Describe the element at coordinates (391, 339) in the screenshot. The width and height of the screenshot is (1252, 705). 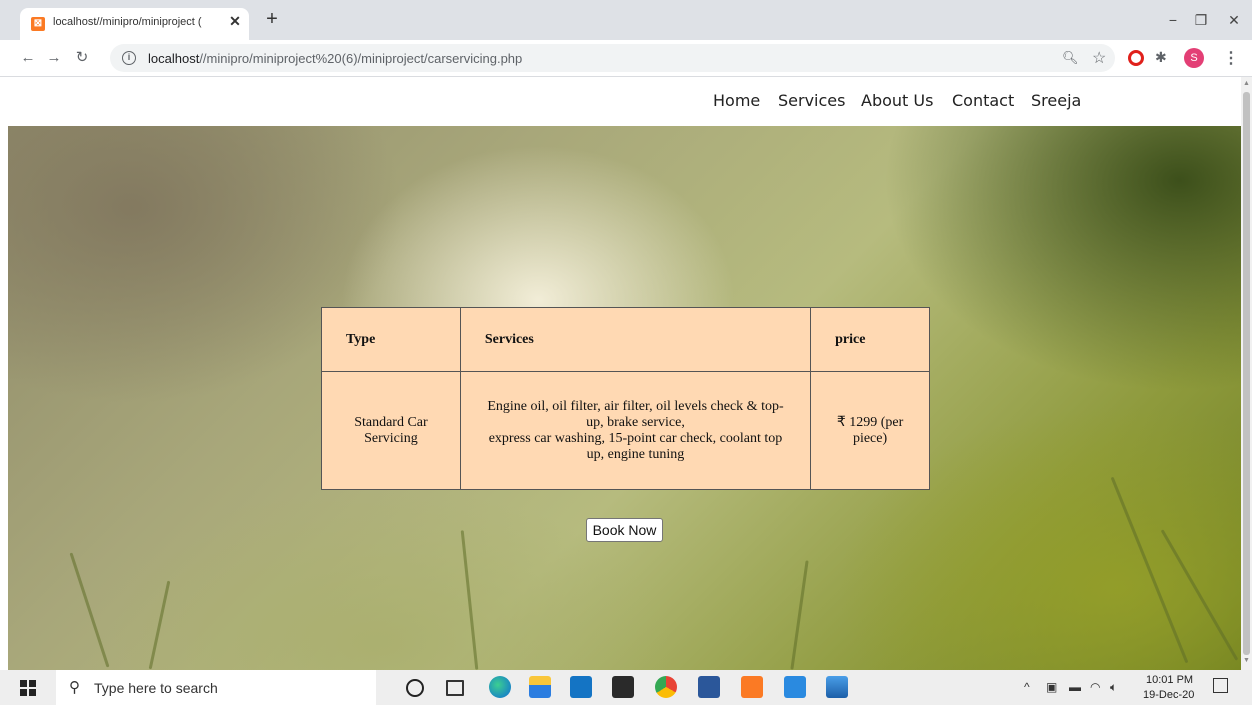
I see `header-type: Type` at that location.